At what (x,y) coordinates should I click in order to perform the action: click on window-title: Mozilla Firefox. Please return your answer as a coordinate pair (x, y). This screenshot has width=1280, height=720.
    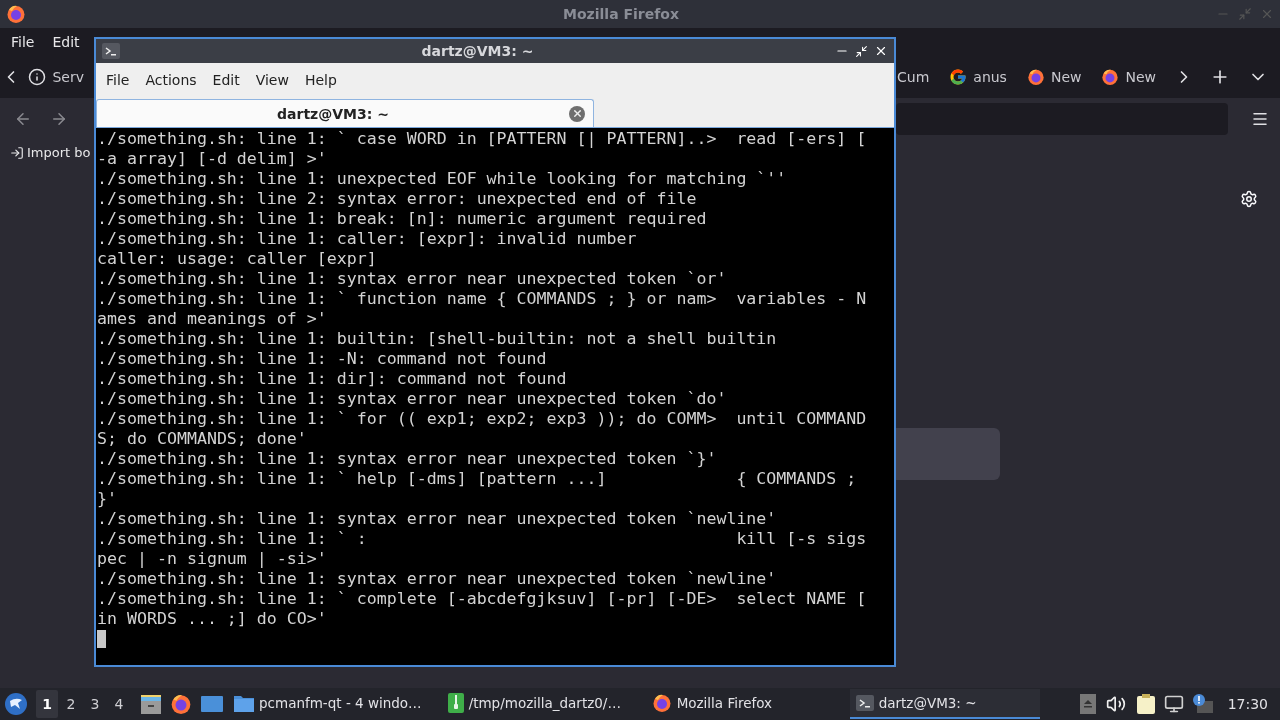
    Looking at the image, I should click on (621, 14).